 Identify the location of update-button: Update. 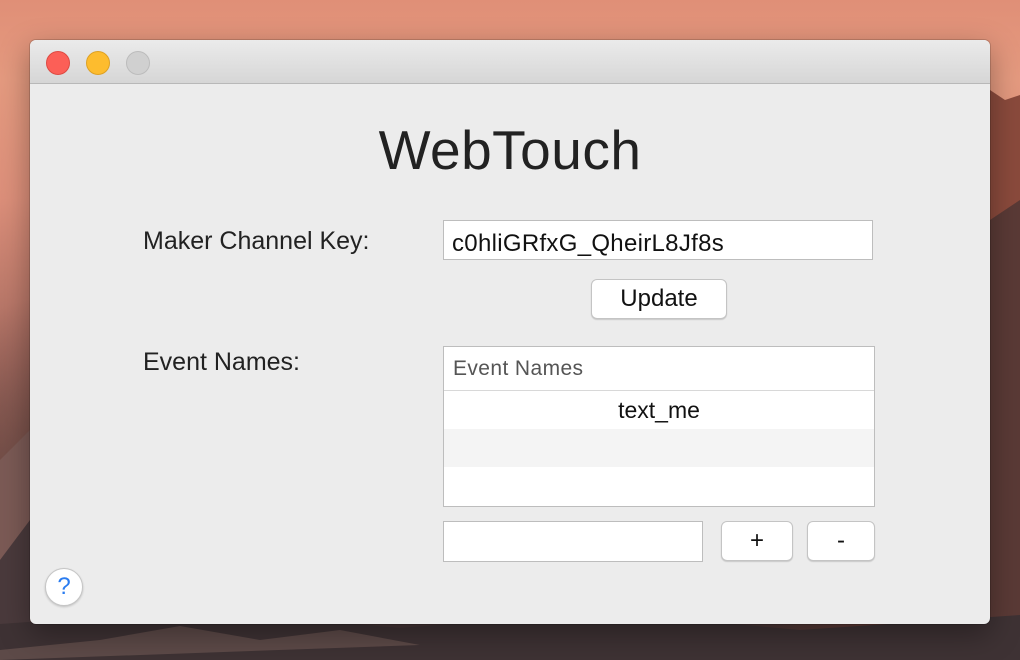
(659, 299).